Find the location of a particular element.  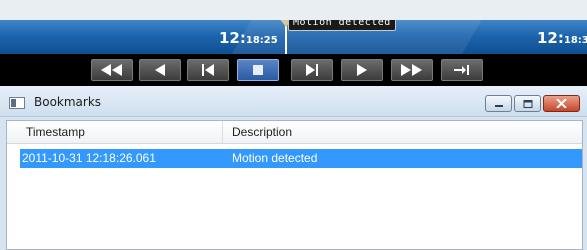

table-row: 2011-10-31 12:18:26.061 Motion detected is located at coordinates (301, 158).